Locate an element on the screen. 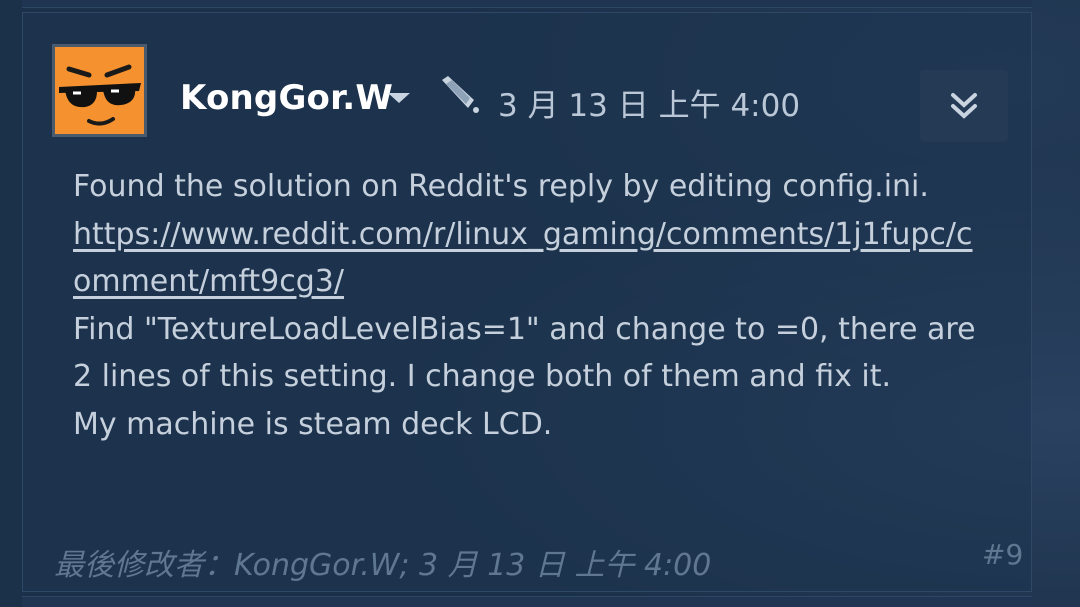  expand-button is located at coordinates (964, 106).